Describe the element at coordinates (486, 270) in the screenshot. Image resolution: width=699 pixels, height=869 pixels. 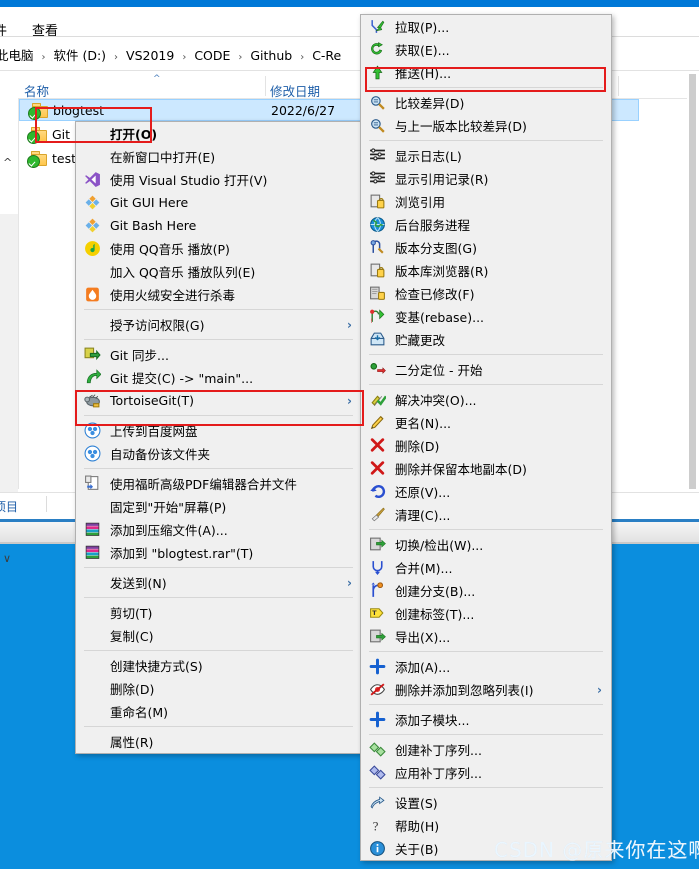
I see `menu-item-r: 版本库浏览器(R)` at that location.